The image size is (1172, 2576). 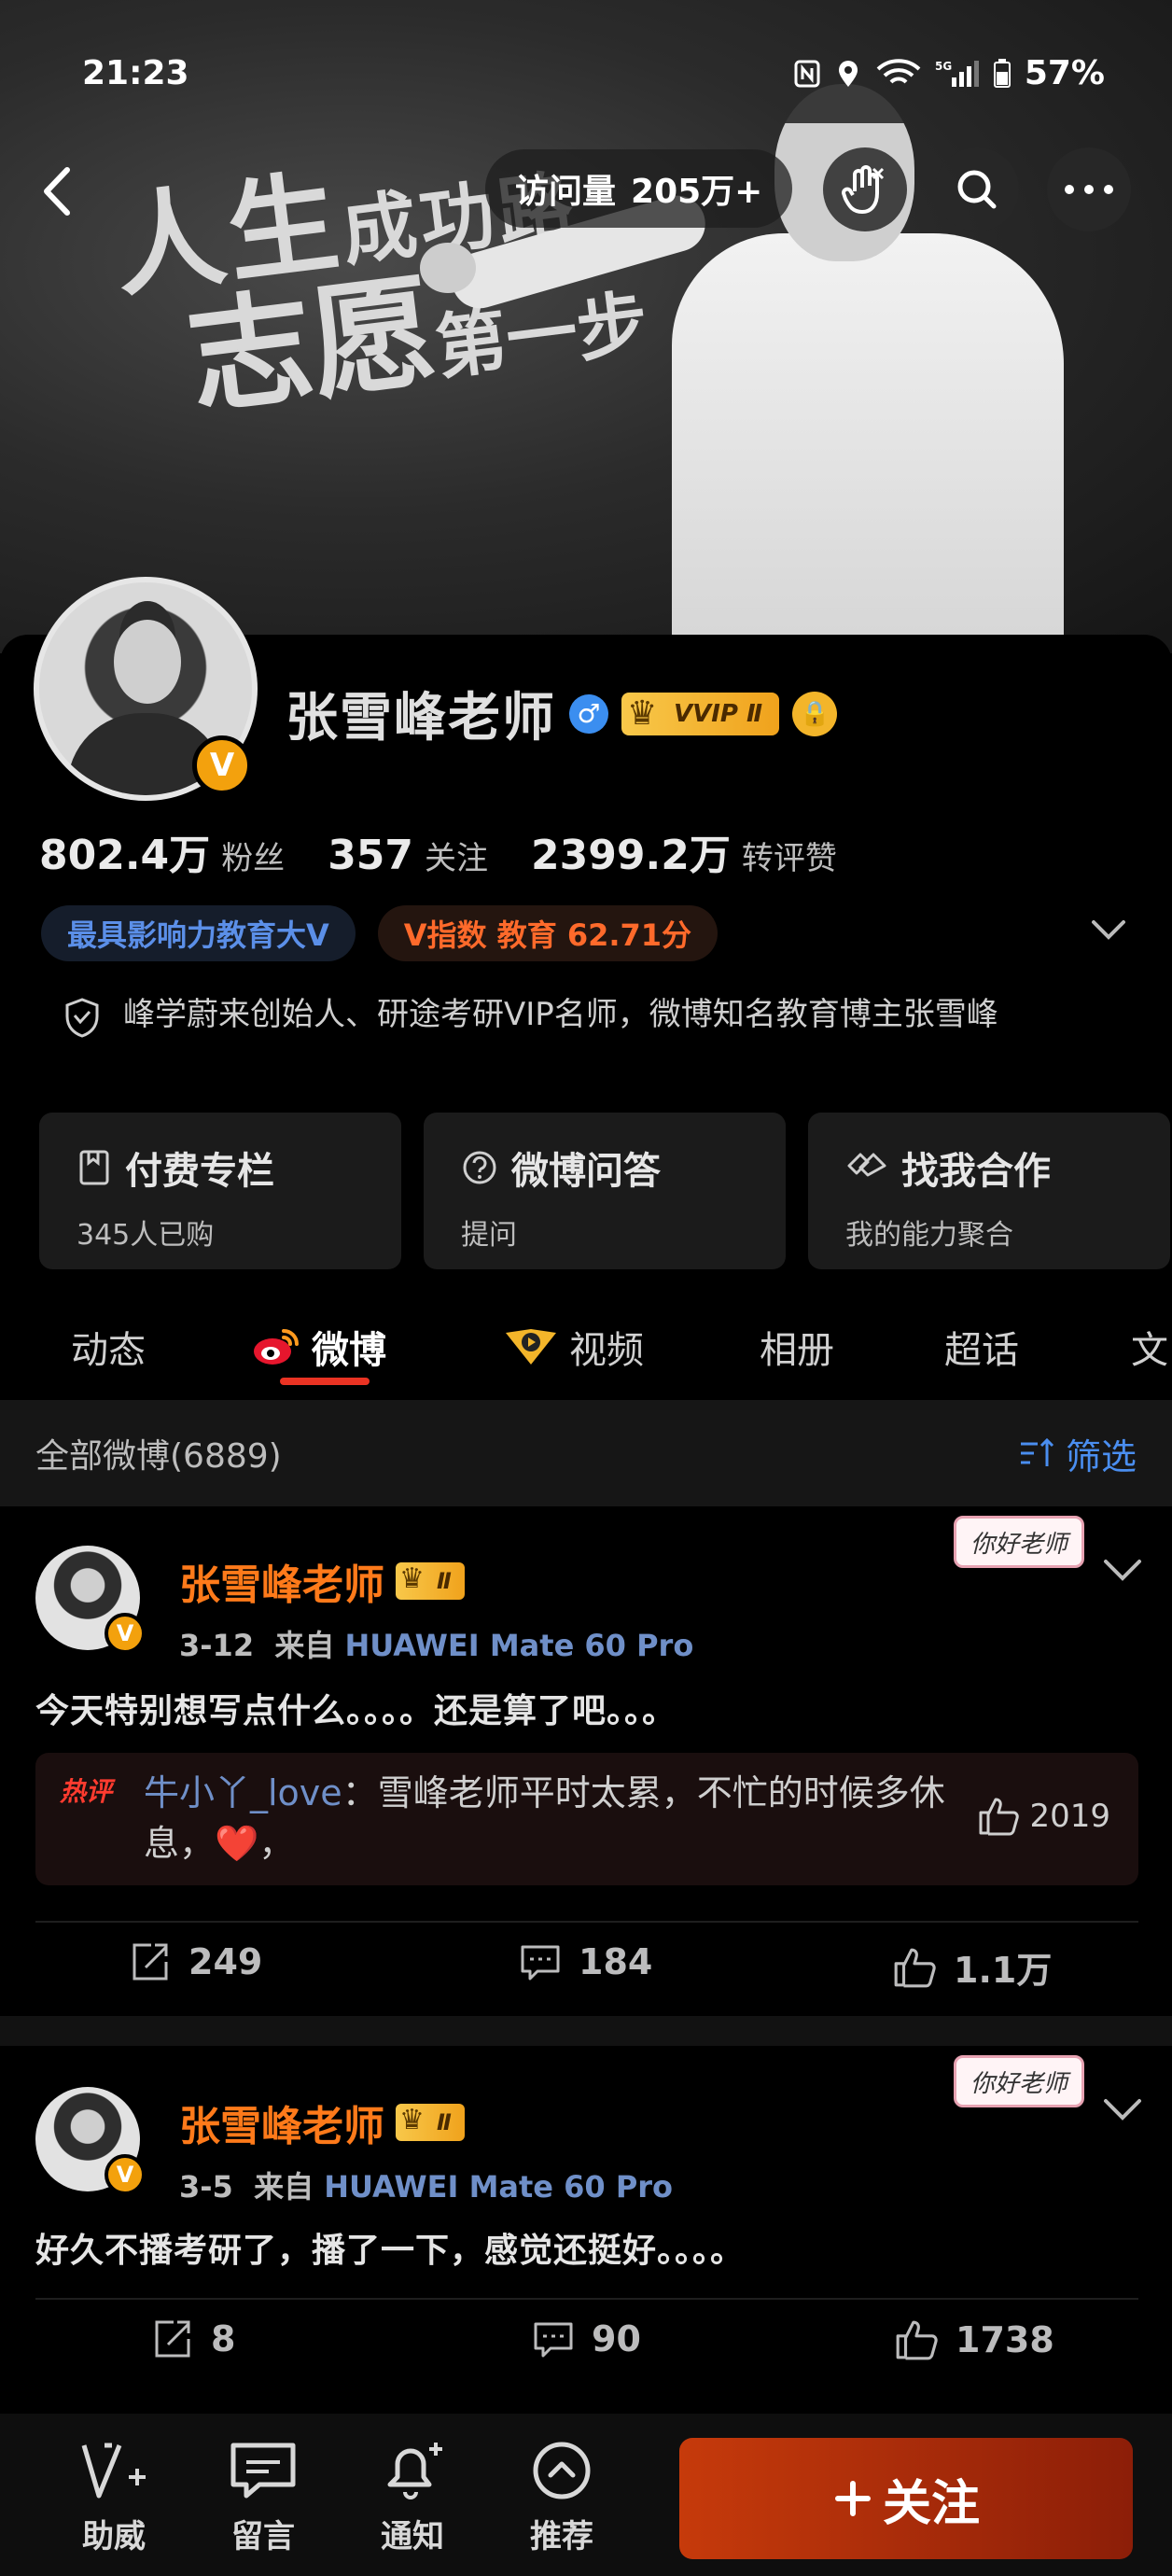 What do you see at coordinates (479, 1167) in the screenshot?
I see `question-icon` at bounding box center [479, 1167].